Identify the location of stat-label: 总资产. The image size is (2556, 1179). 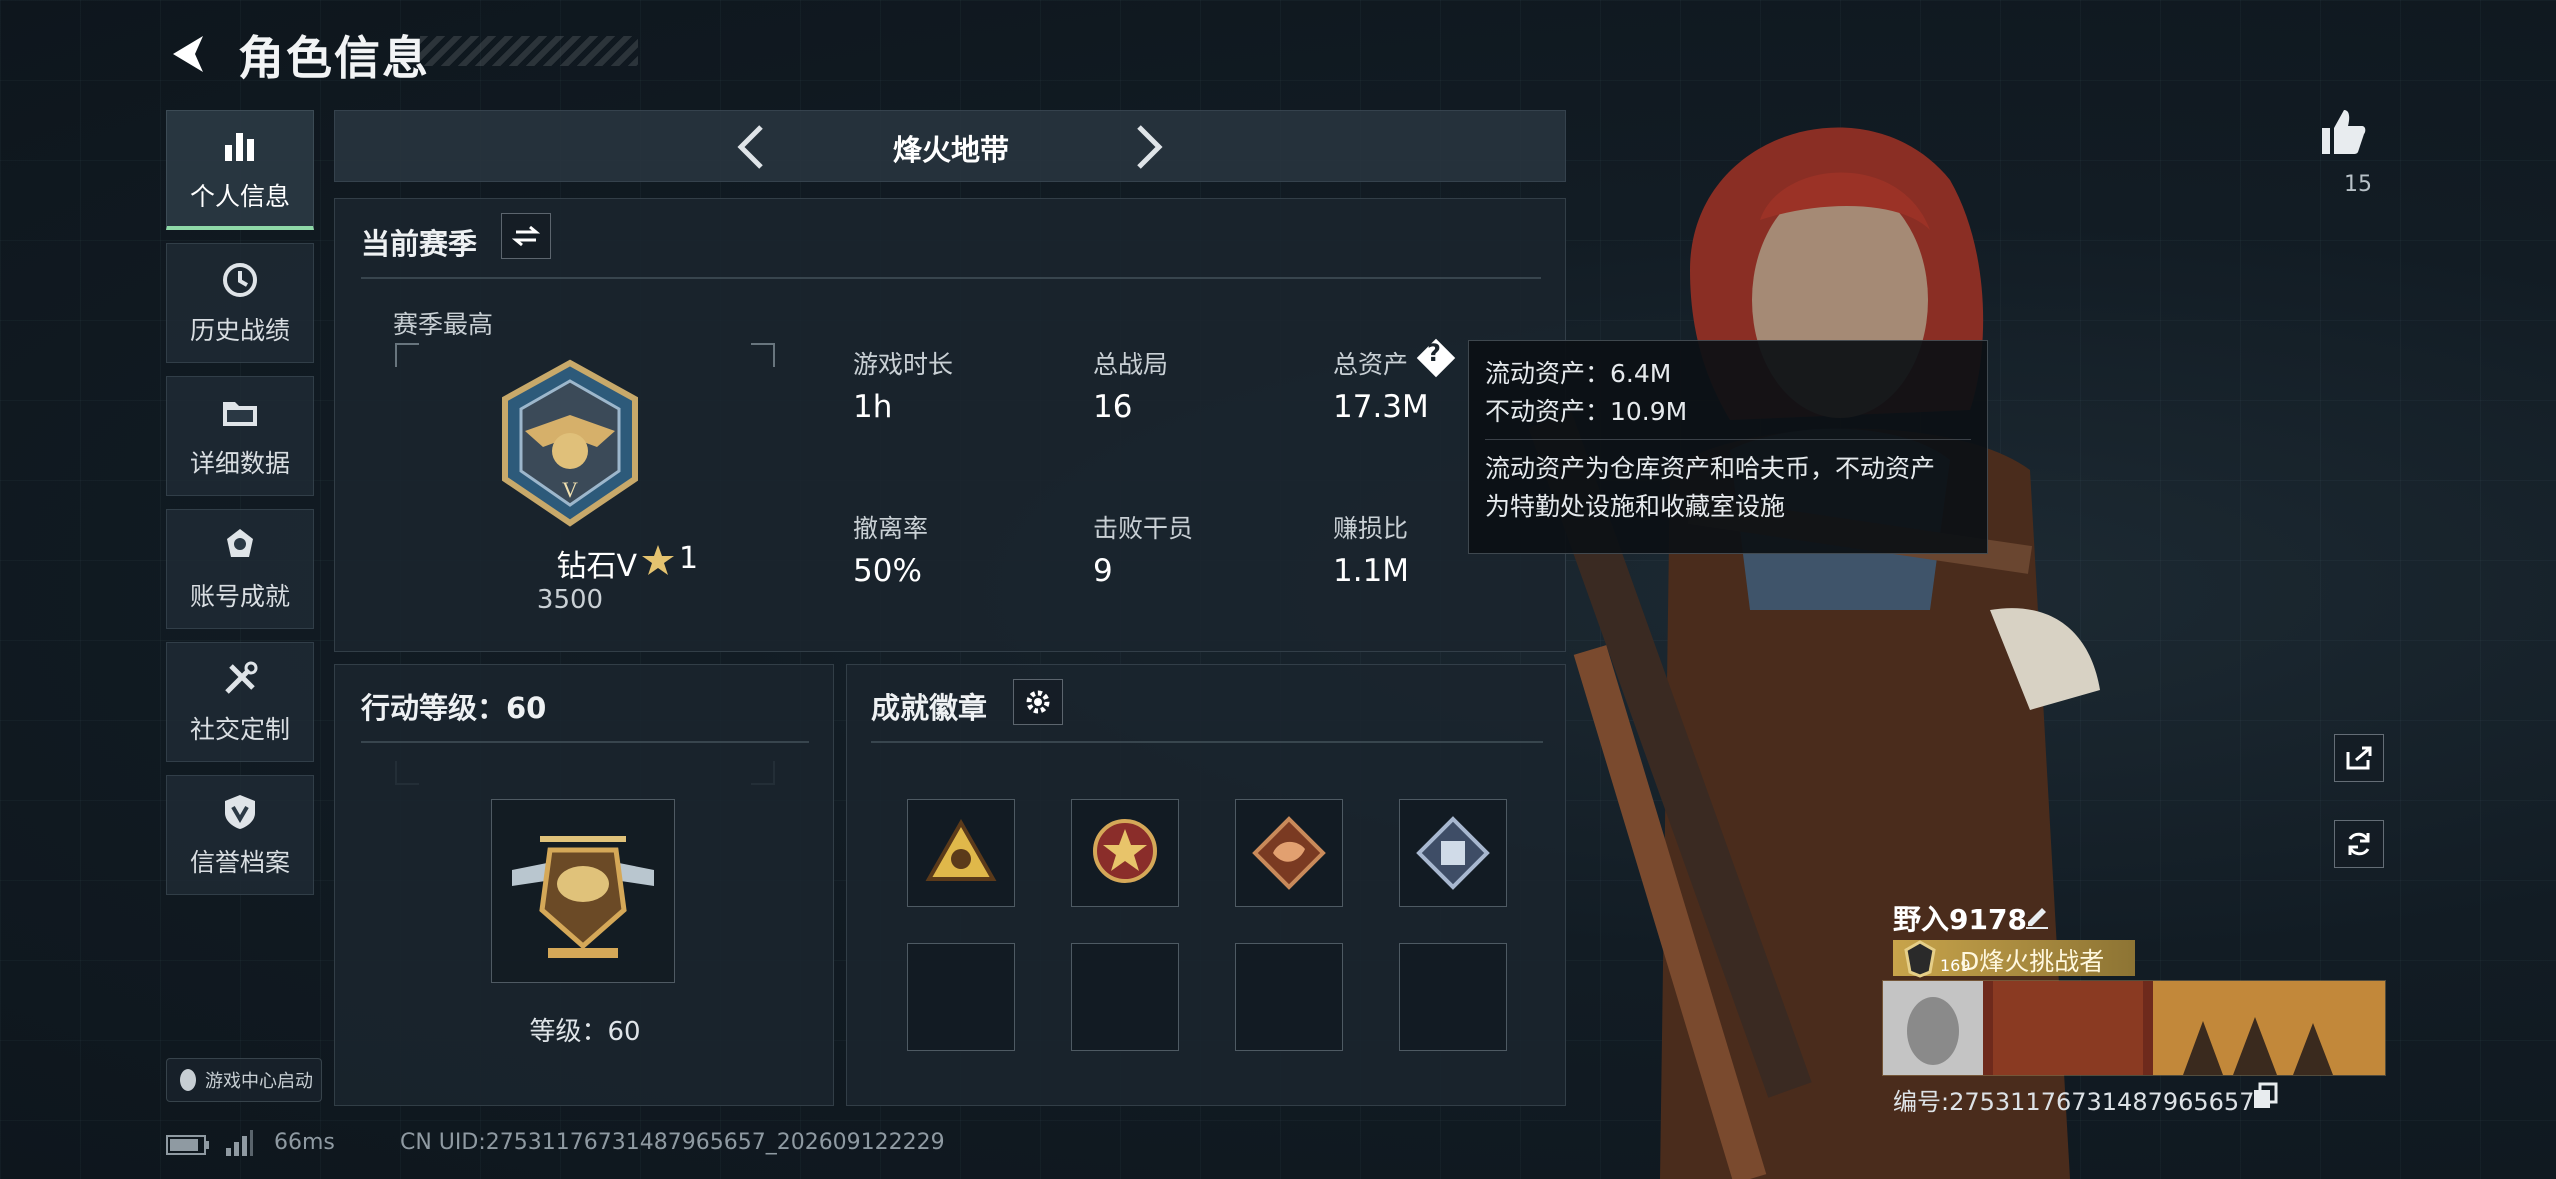
(1371, 364).